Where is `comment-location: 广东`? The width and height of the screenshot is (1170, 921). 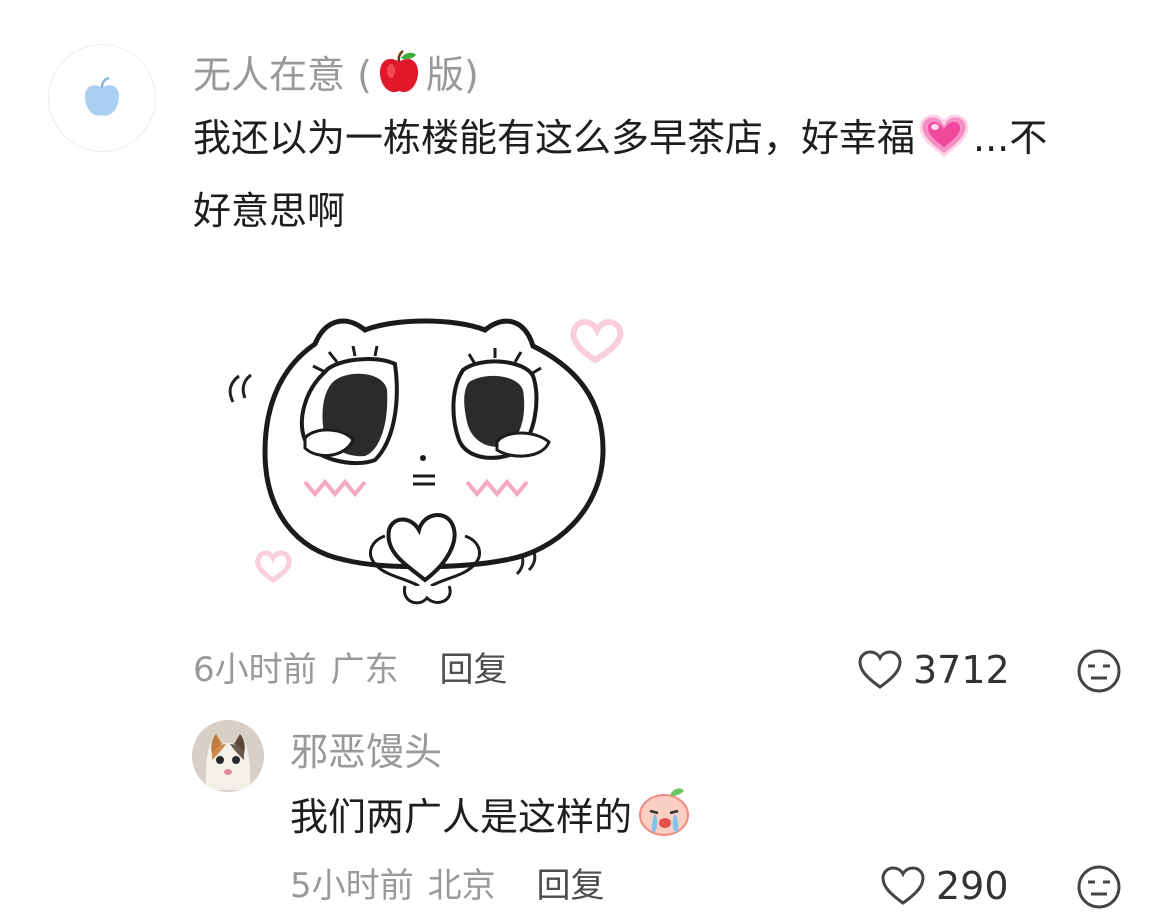 comment-location: 广东 is located at coordinates (364, 670).